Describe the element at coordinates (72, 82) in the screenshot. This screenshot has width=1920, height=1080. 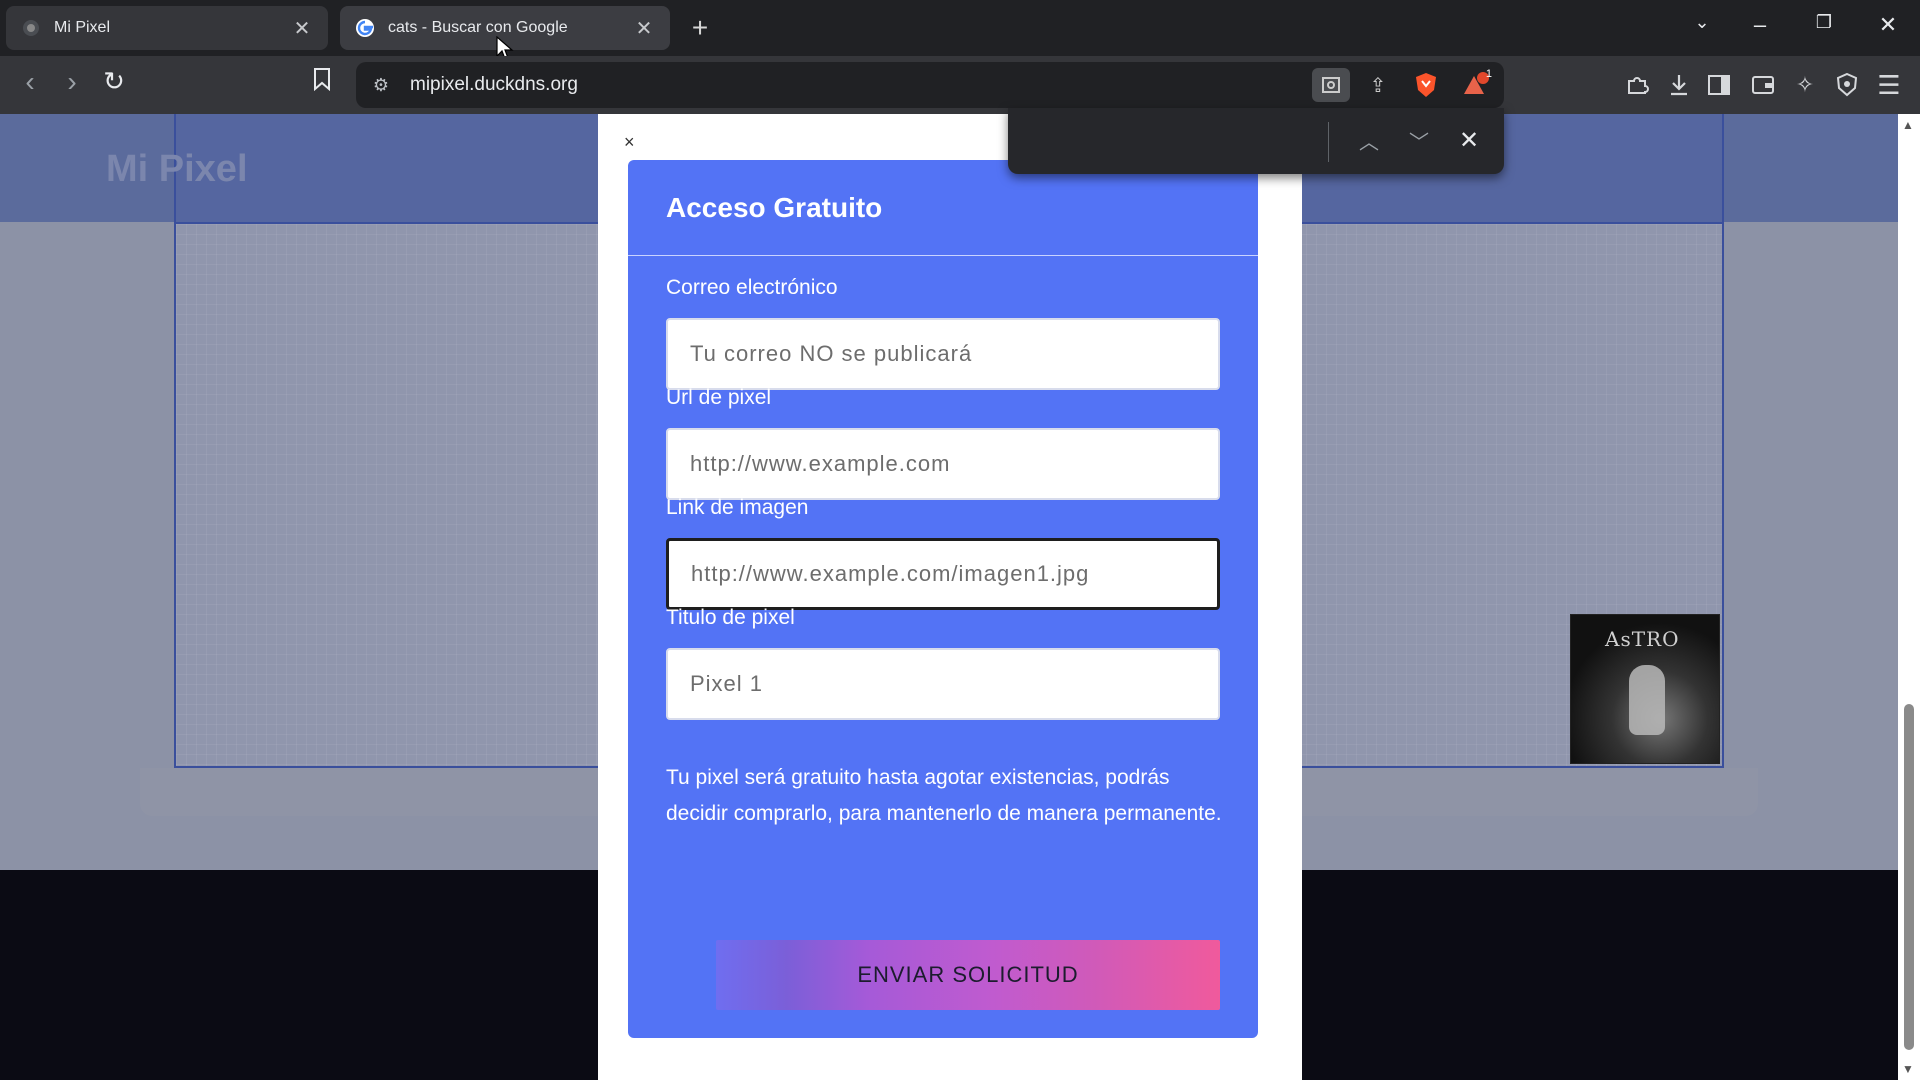
I see `forward-icon: ›` at that location.